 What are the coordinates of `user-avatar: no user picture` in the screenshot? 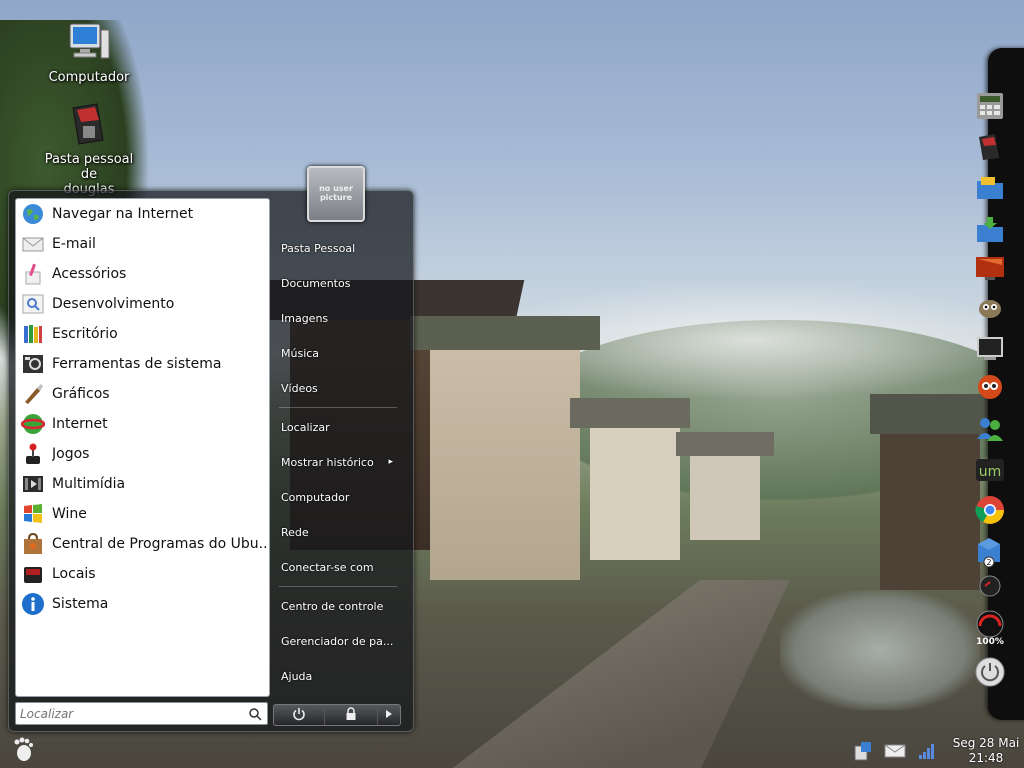 It's located at (336, 194).